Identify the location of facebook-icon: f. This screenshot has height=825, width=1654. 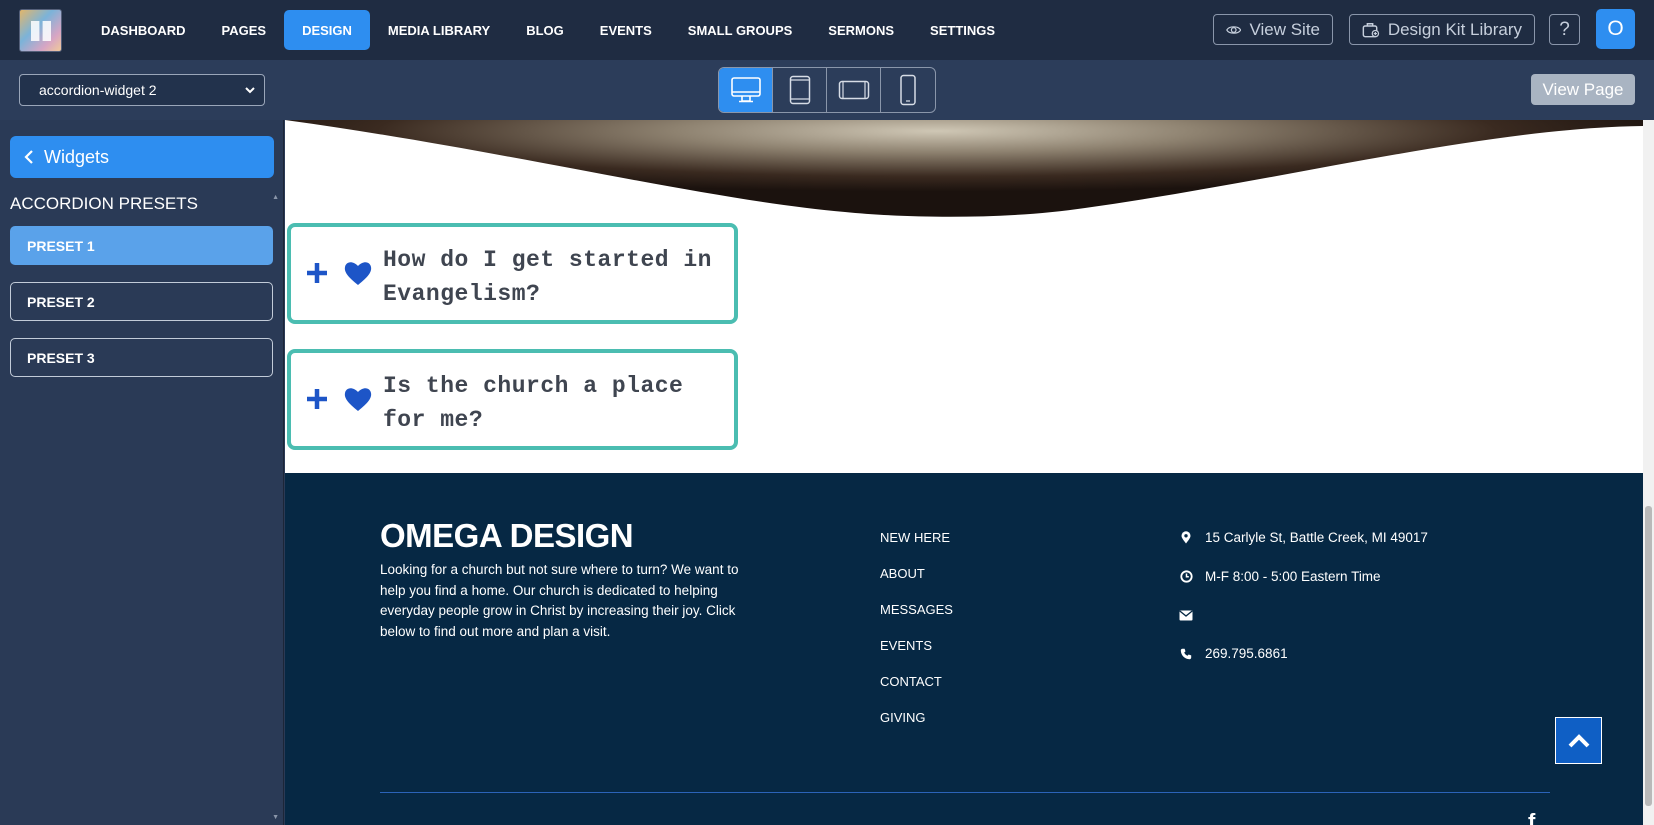
(1531, 817).